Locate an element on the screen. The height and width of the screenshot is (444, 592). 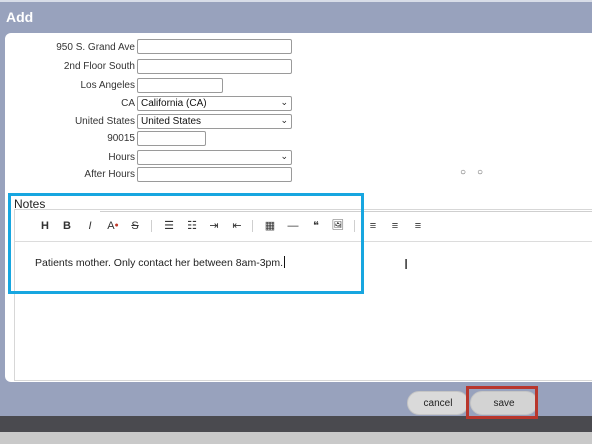
state-select: California (CA) ⌄ is located at coordinates (214, 103).